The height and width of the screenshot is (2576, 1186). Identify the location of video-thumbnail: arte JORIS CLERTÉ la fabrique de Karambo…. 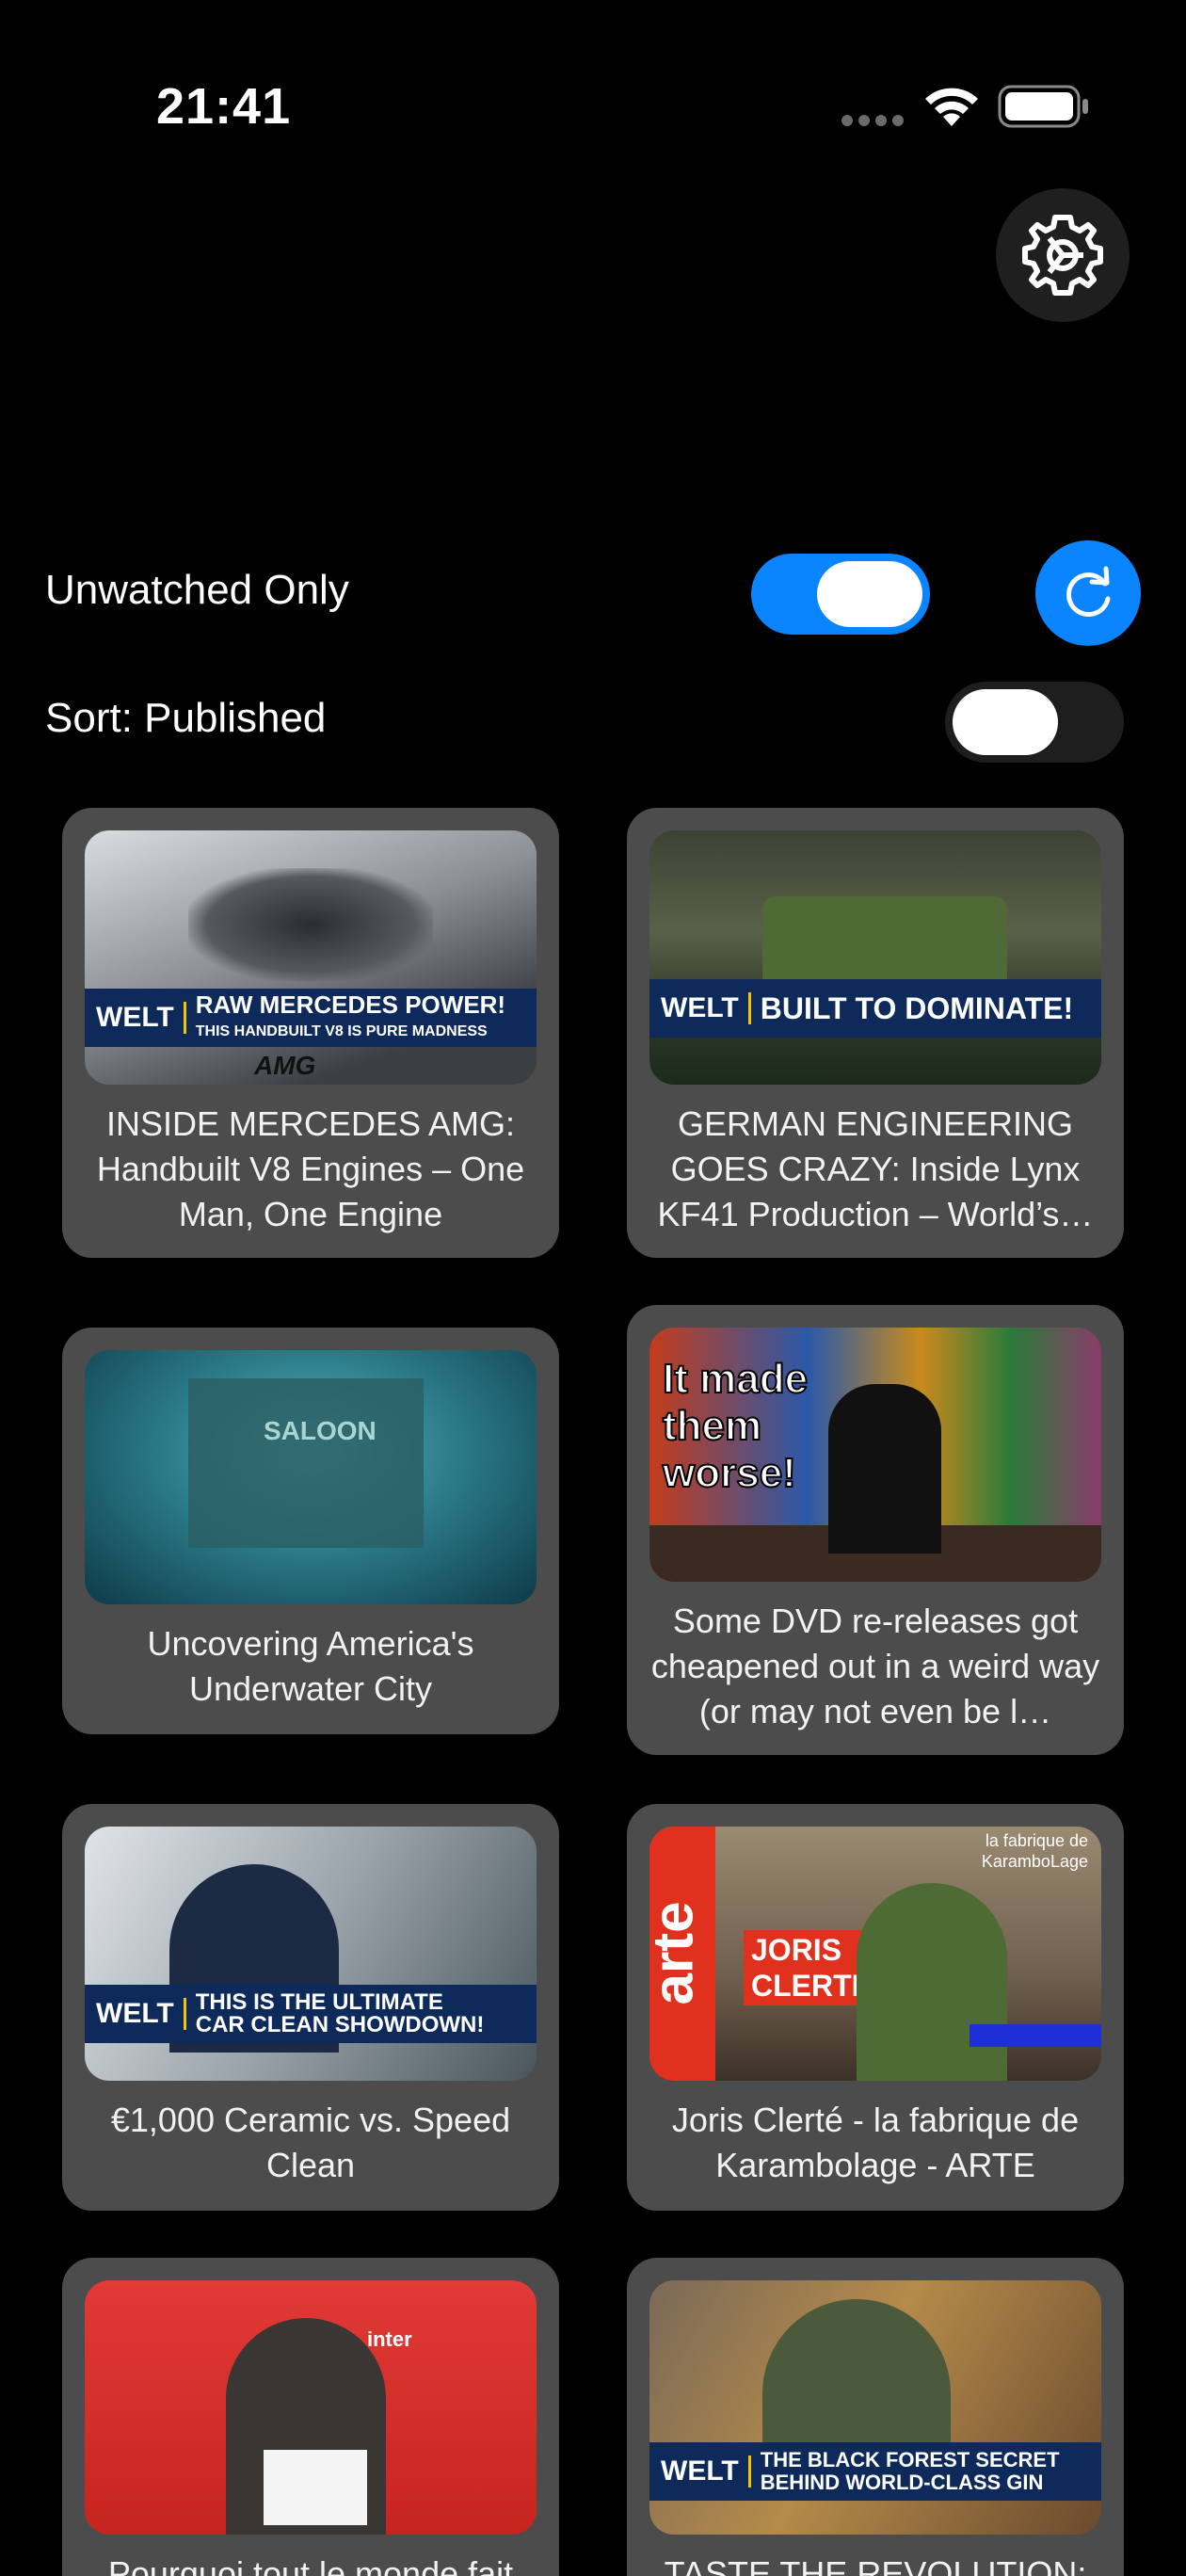
(875, 1954).